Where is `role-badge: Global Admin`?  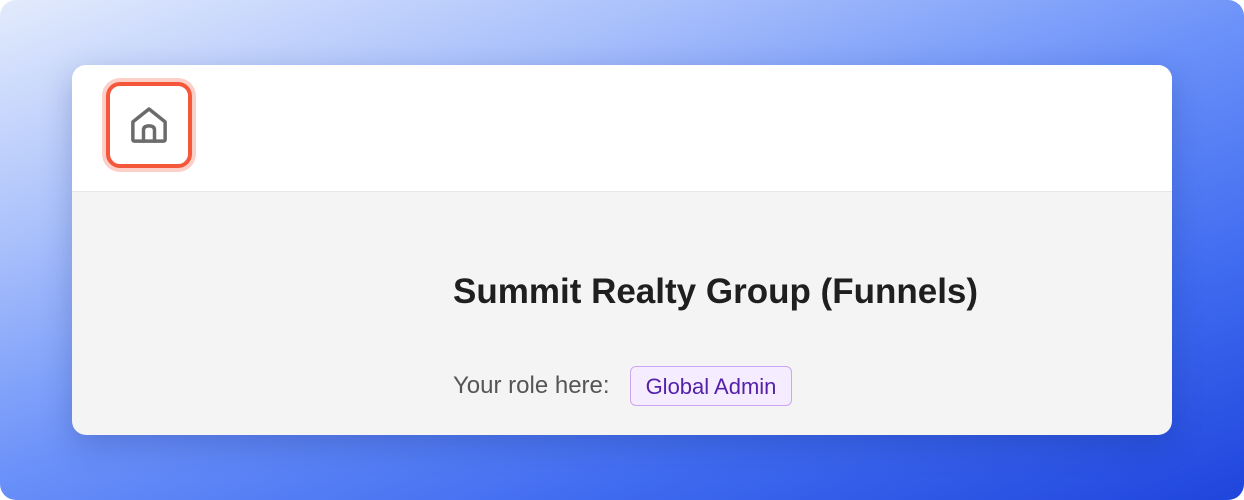
role-badge: Global Admin is located at coordinates (711, 386).